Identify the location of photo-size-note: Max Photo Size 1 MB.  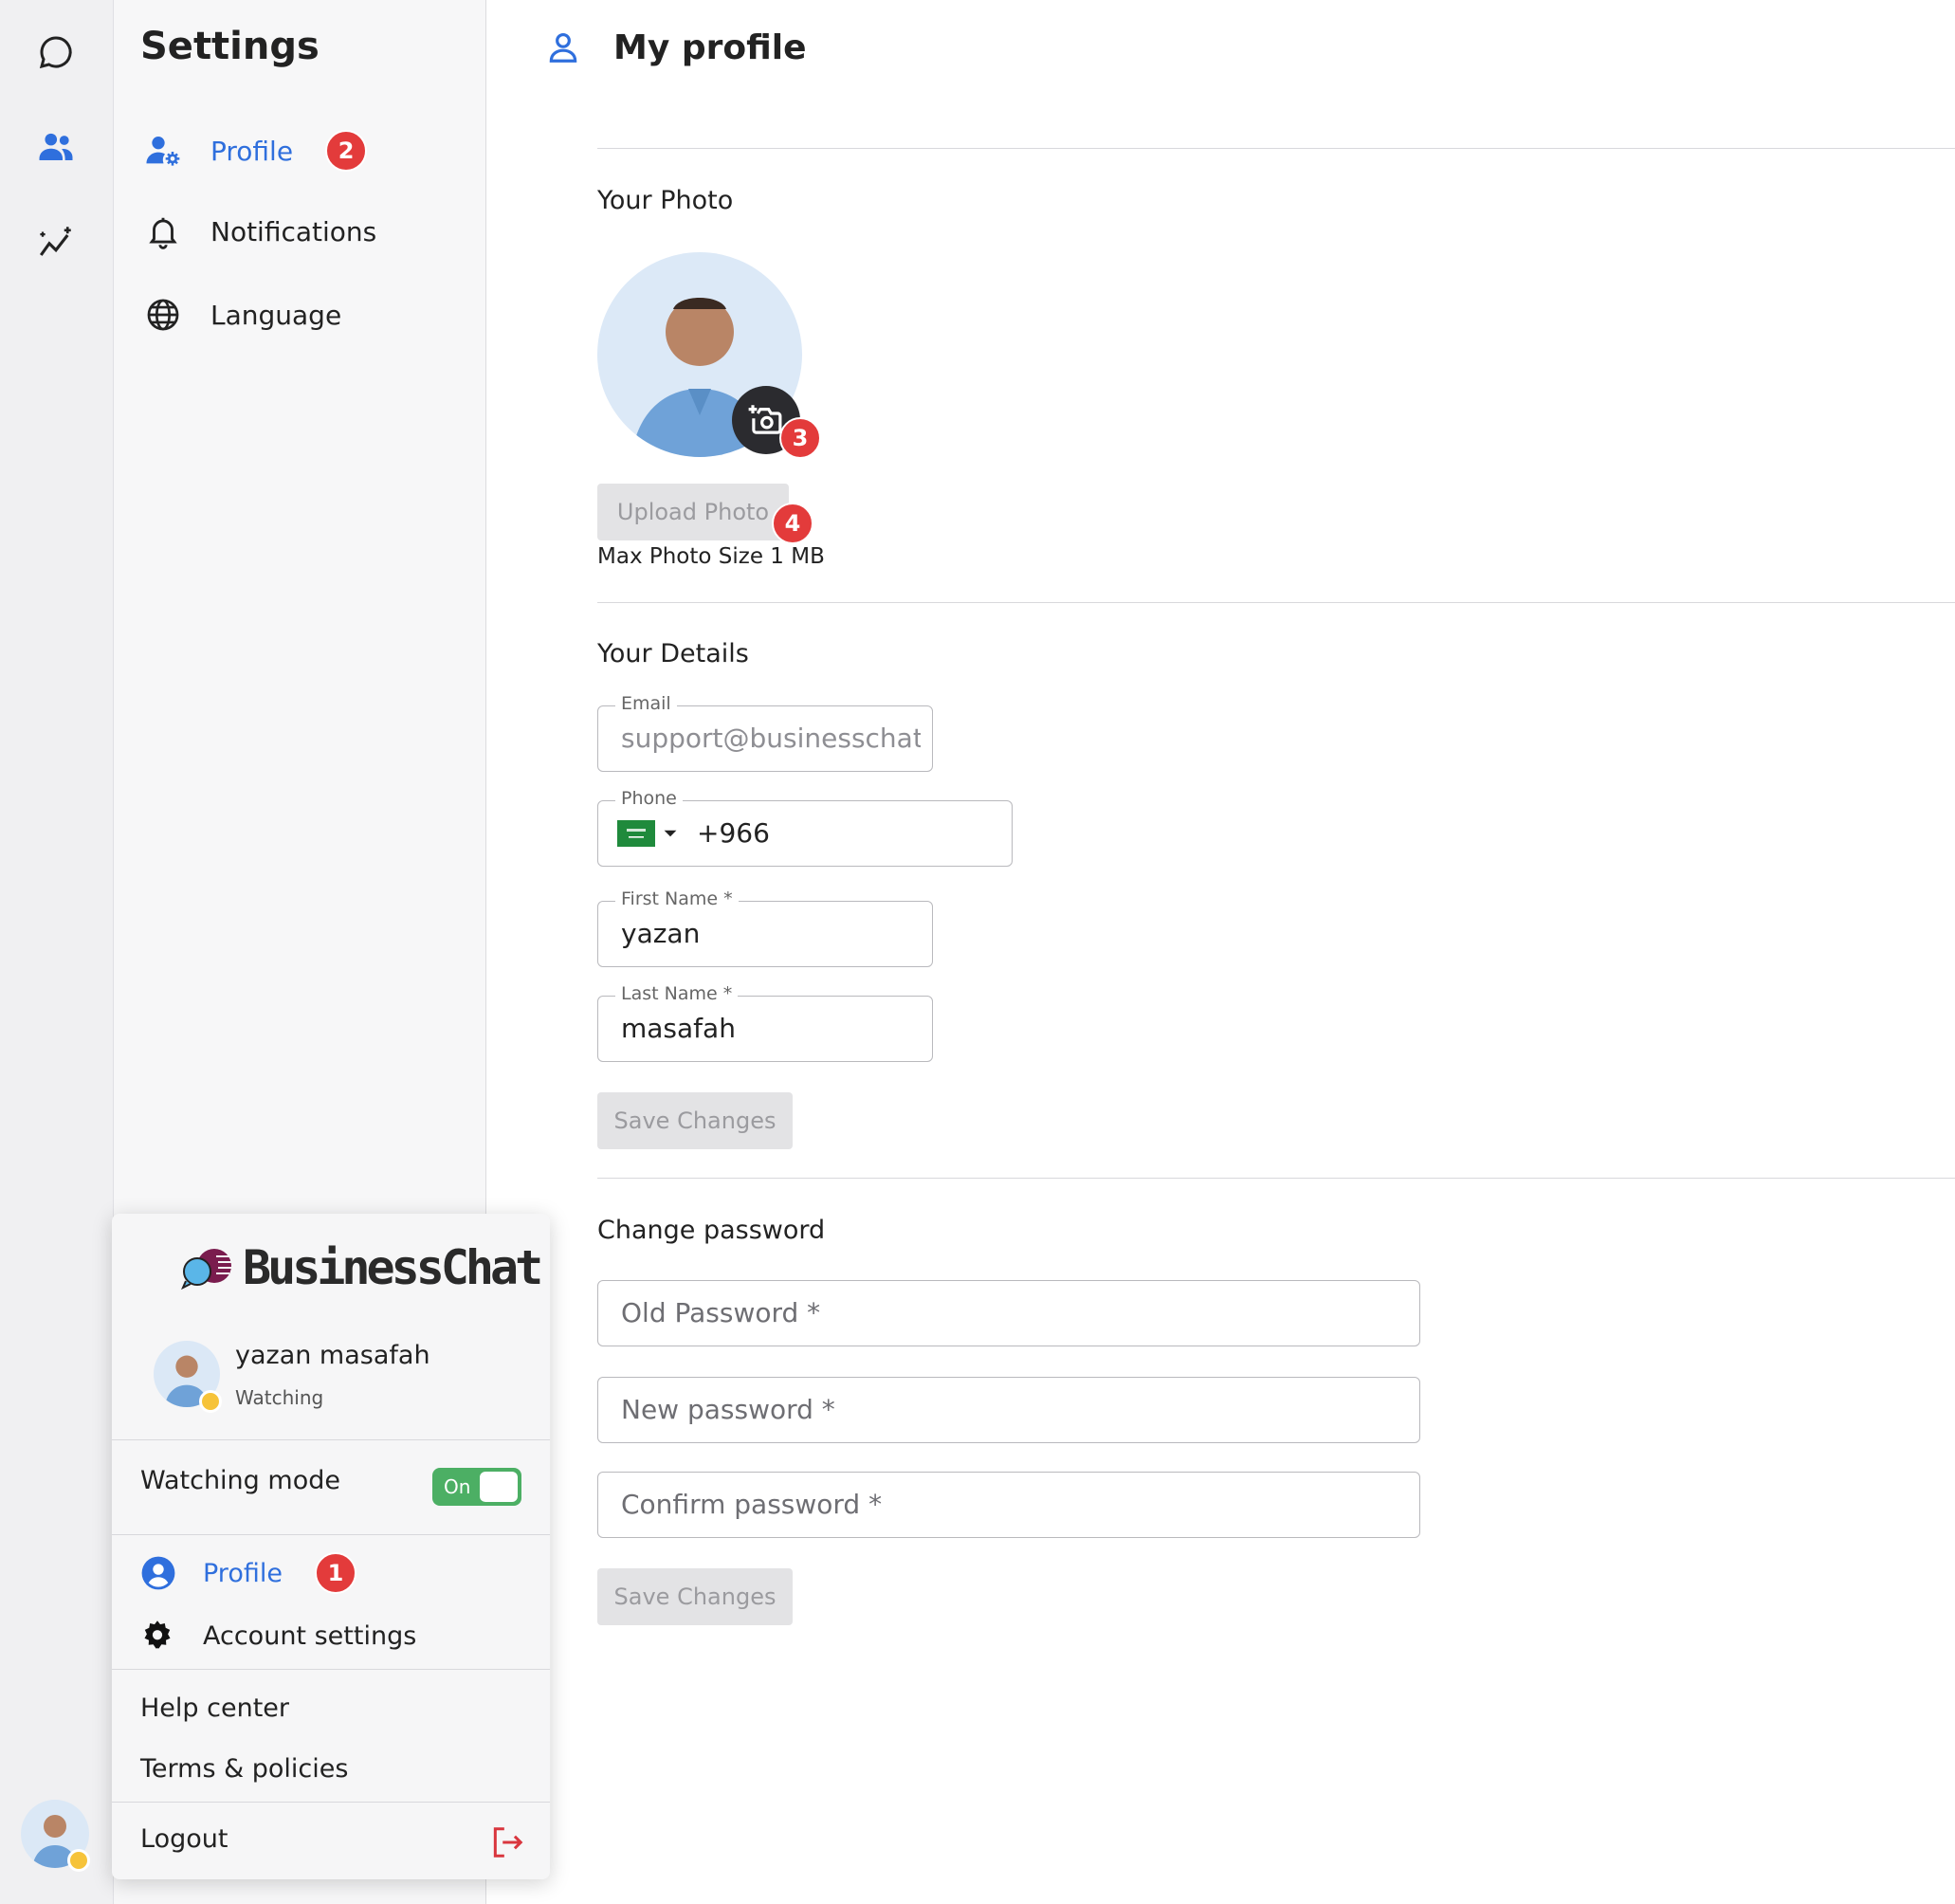
(711, 556).